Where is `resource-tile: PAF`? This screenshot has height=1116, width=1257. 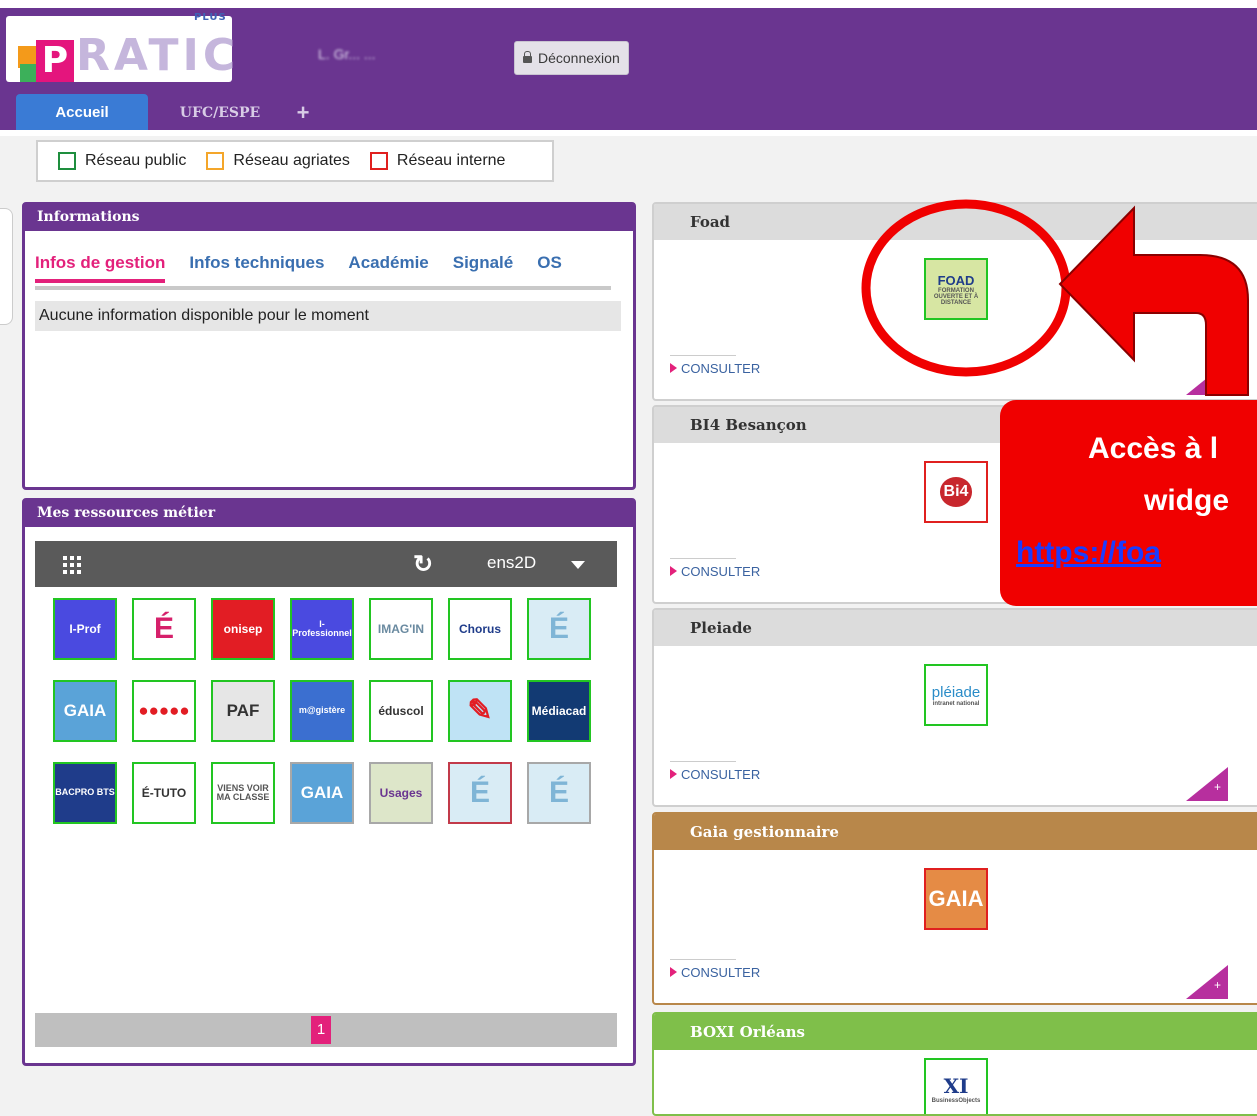 resource-tile: PAF is located at coordinates (243, 711).